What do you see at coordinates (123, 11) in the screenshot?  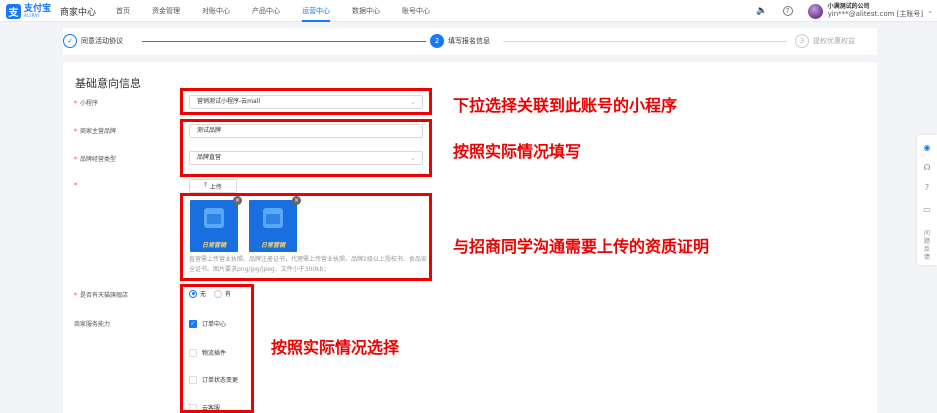 I see `nav-item-home: 首页` at bounding box center [123, 11].